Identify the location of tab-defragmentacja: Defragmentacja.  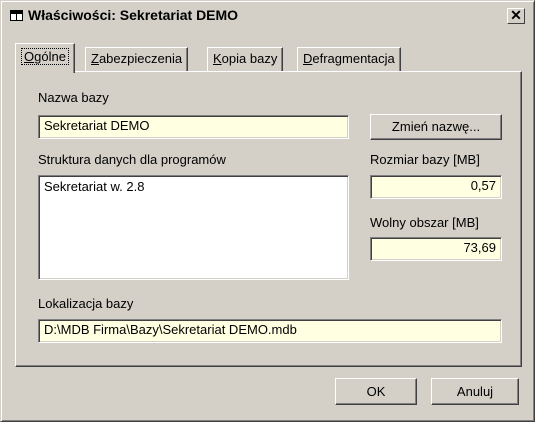
(349, 59).